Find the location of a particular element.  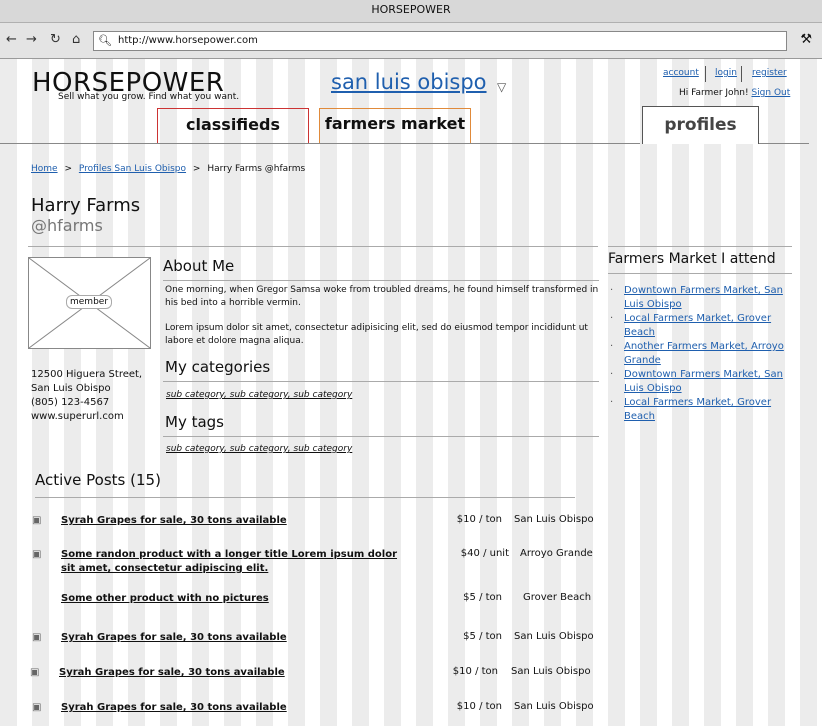

dropdown-triangle-icon: ▽ is located at coordinates (501, 87).